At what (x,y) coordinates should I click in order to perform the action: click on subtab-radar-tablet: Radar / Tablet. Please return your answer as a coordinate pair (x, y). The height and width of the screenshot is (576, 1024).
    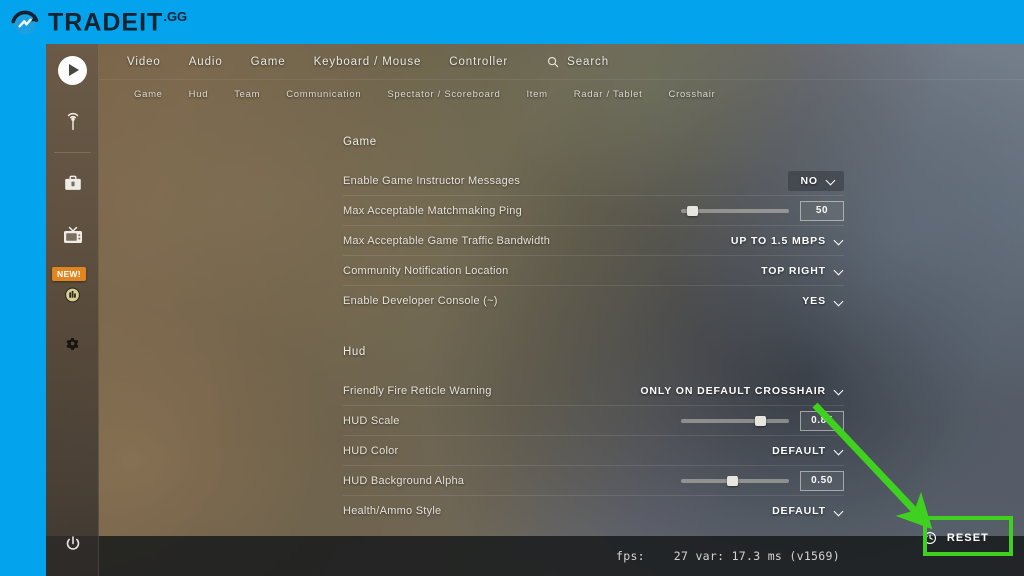
    Looking at the image, I should click on (608, 94).